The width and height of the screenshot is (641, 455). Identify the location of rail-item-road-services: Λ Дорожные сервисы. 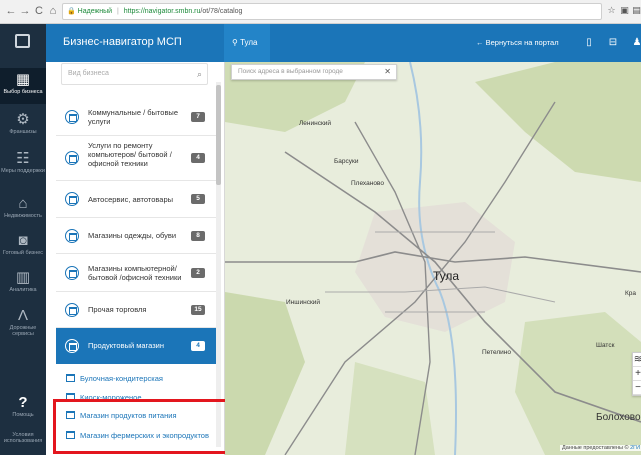
(23, 322).